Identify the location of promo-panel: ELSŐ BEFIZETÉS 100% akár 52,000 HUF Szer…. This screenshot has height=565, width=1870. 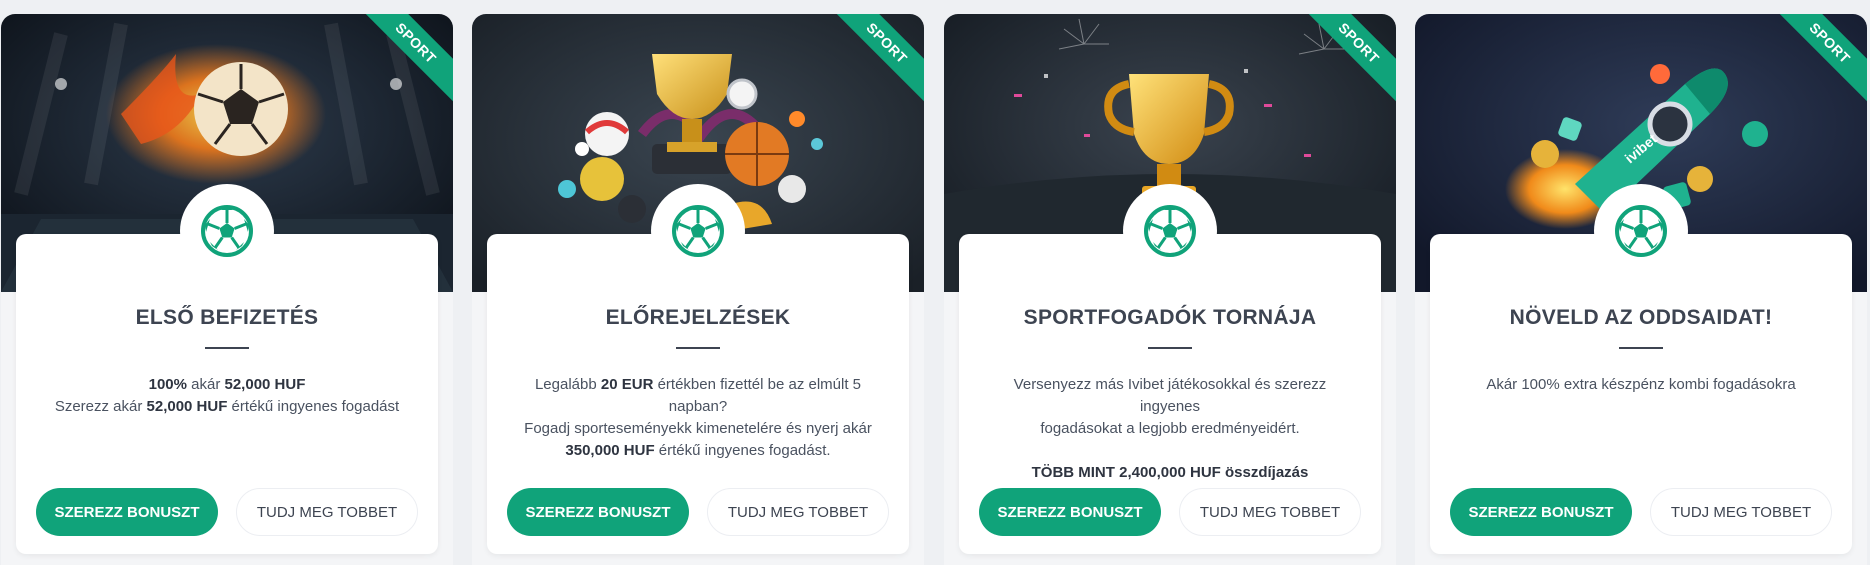
(227, 369).